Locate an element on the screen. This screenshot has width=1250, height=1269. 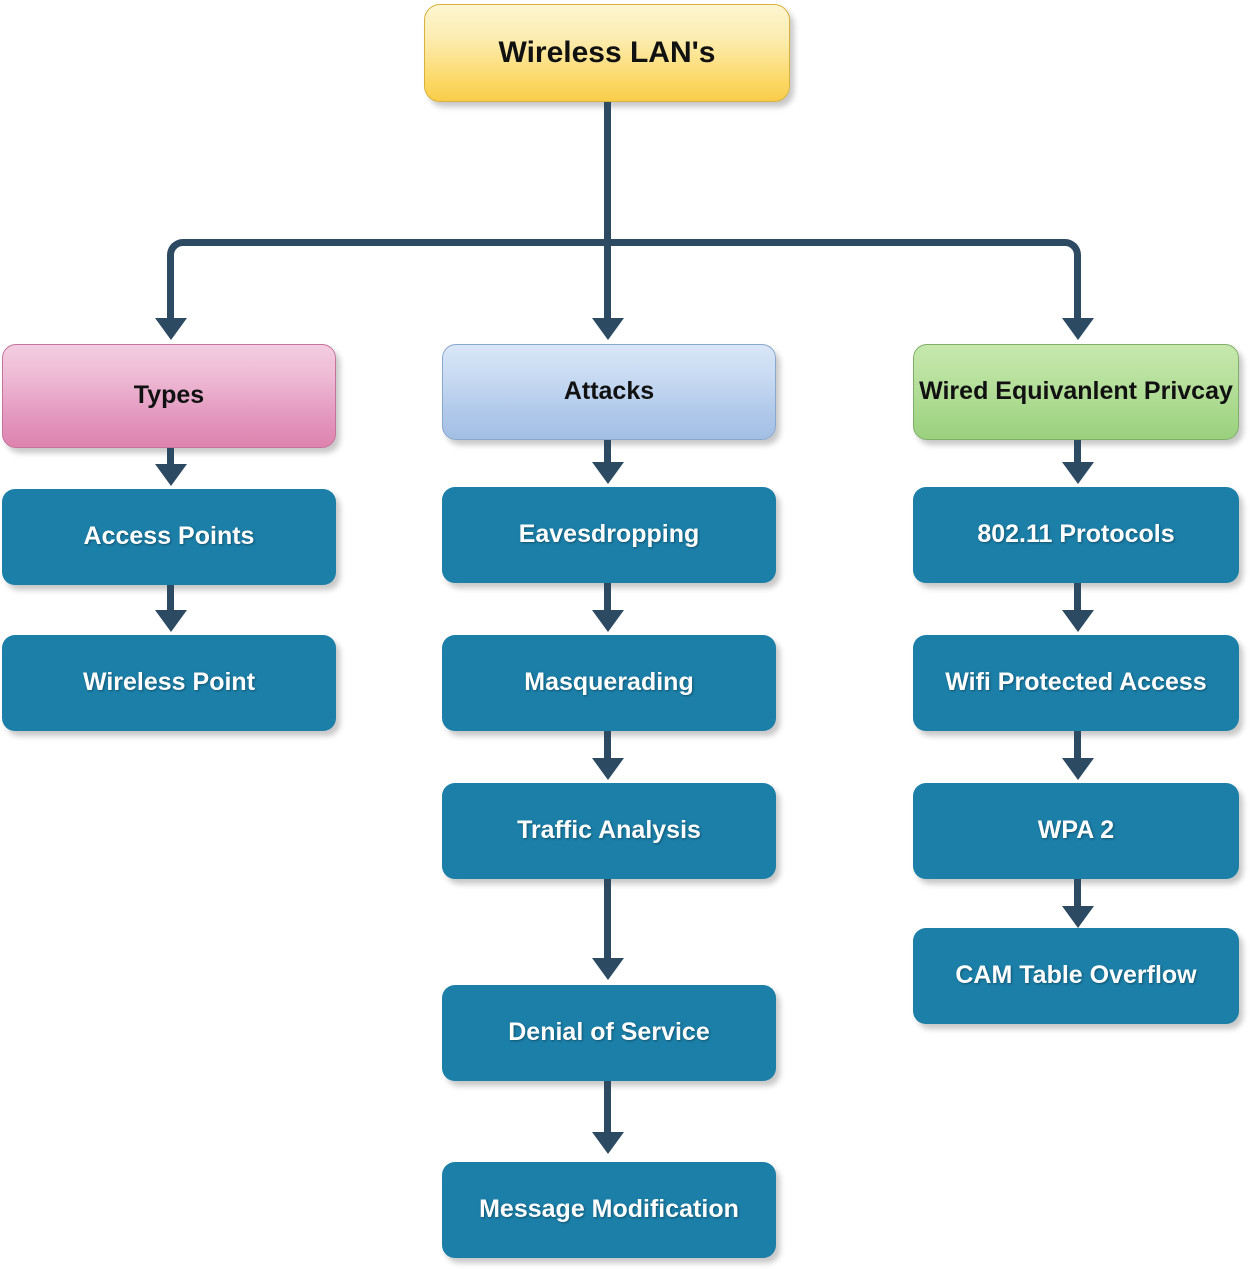
node-label: 802.11 Protocols is located at coordinates (1076, 534).